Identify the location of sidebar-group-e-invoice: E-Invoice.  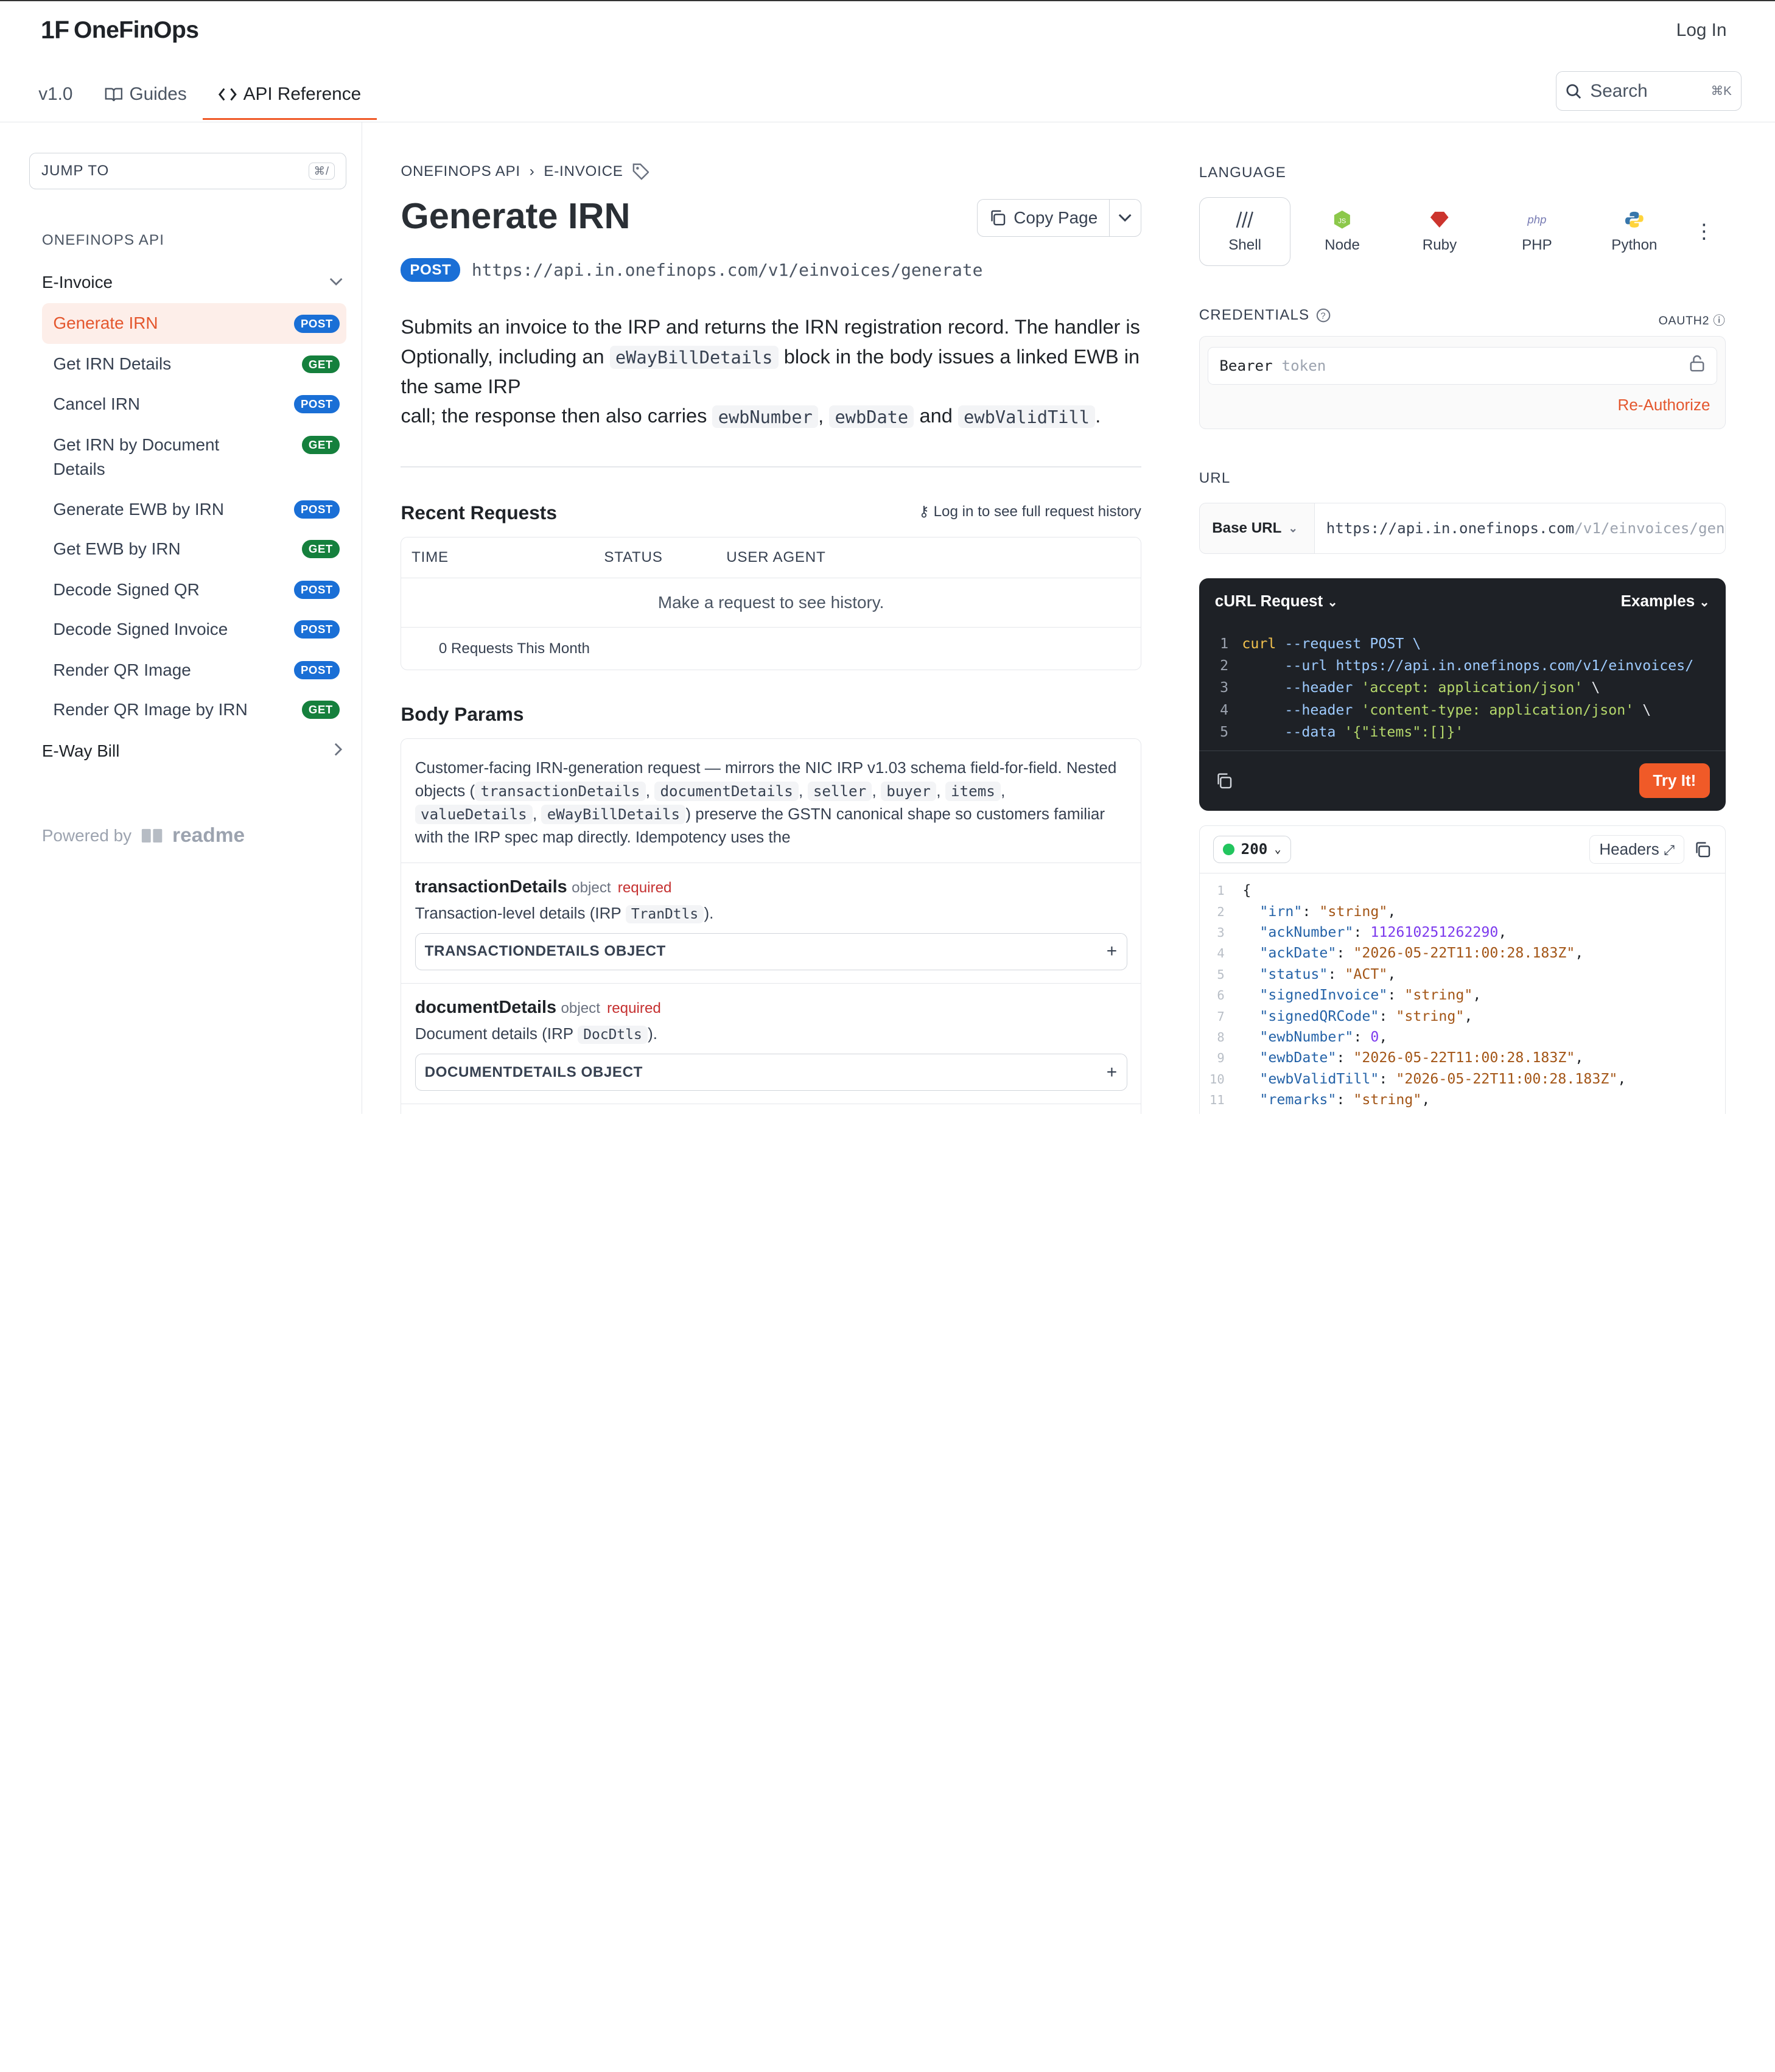
(192, 282).